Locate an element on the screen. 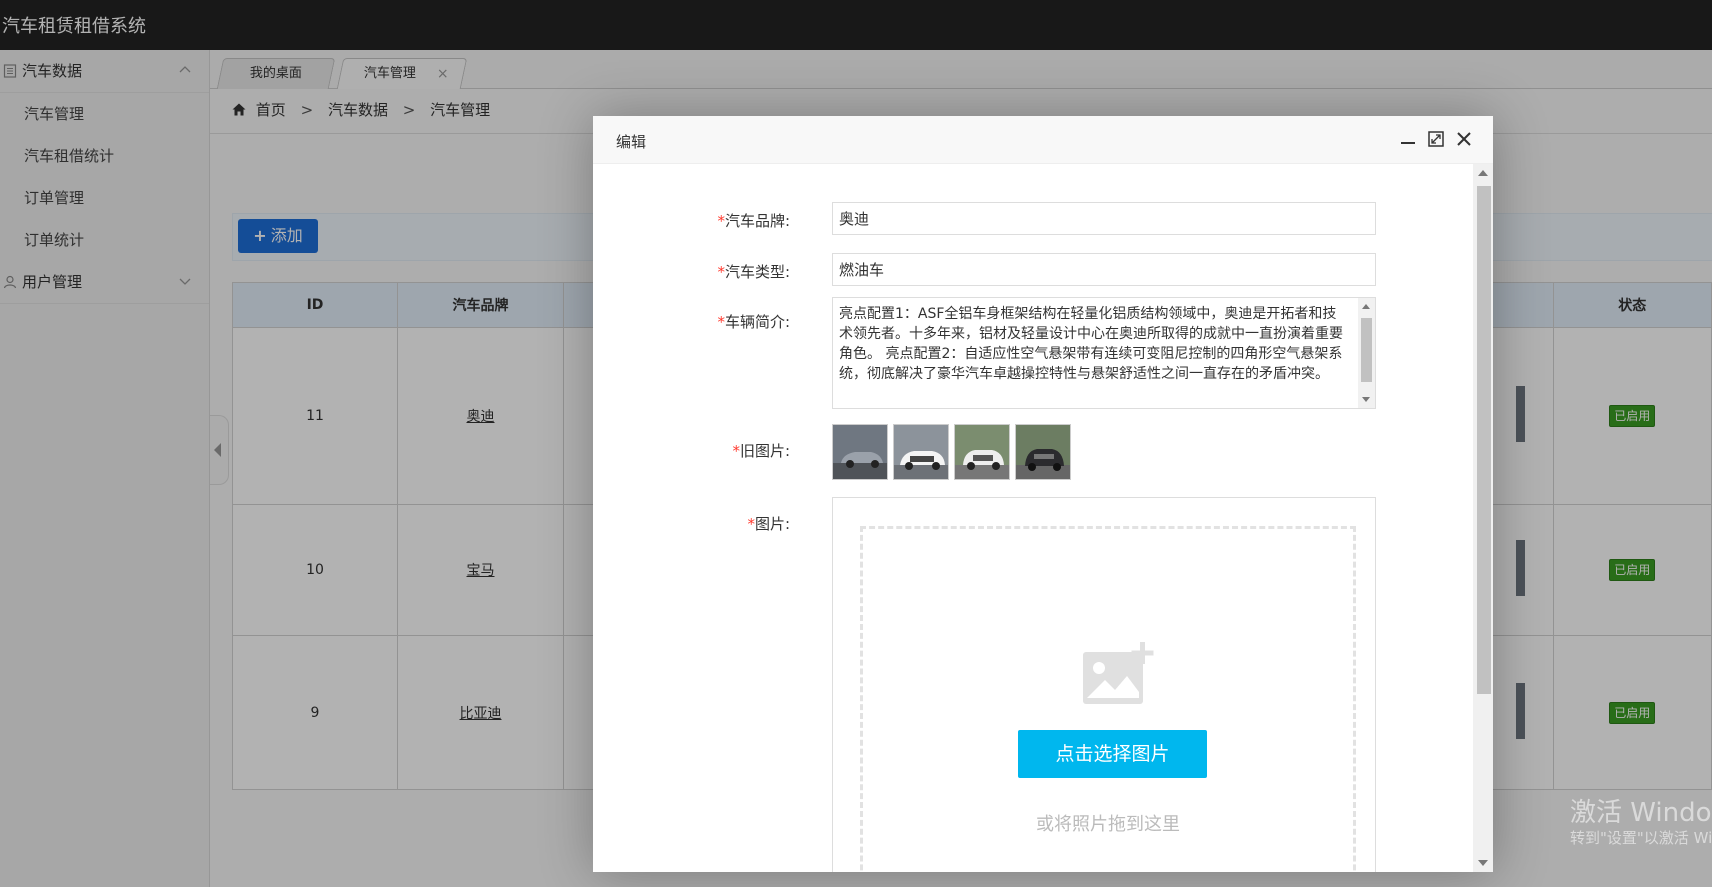  minimize-icon is located at coordinates (1408, 139).